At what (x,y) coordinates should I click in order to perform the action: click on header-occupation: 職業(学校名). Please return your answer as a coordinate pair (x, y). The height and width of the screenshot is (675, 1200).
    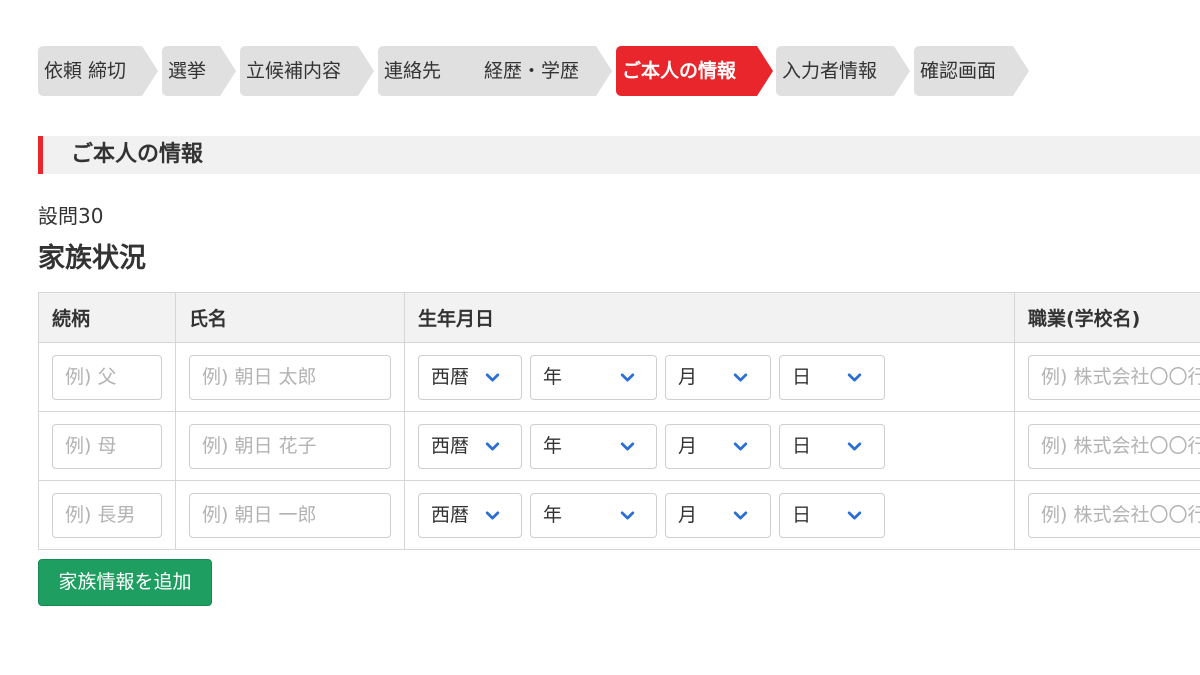
    Looking at the image, I should click on (1107, 317).